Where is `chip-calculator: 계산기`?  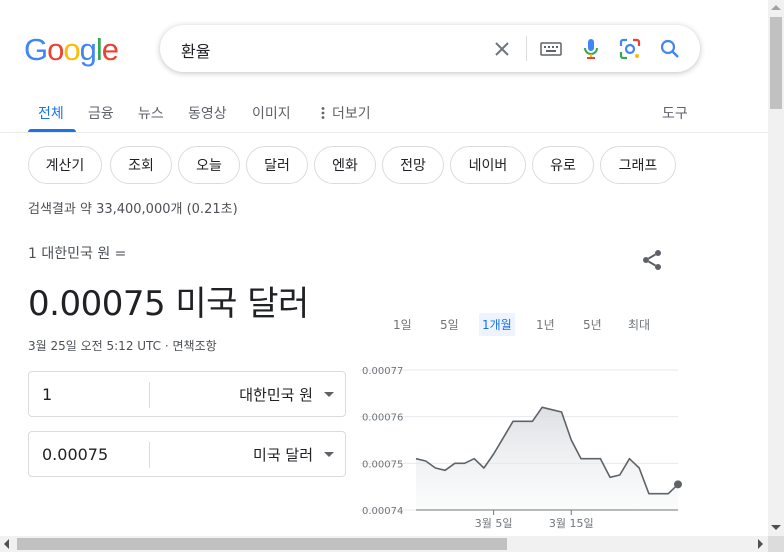 chip-calculator: 계산기 is located at coordinates (65, 165).